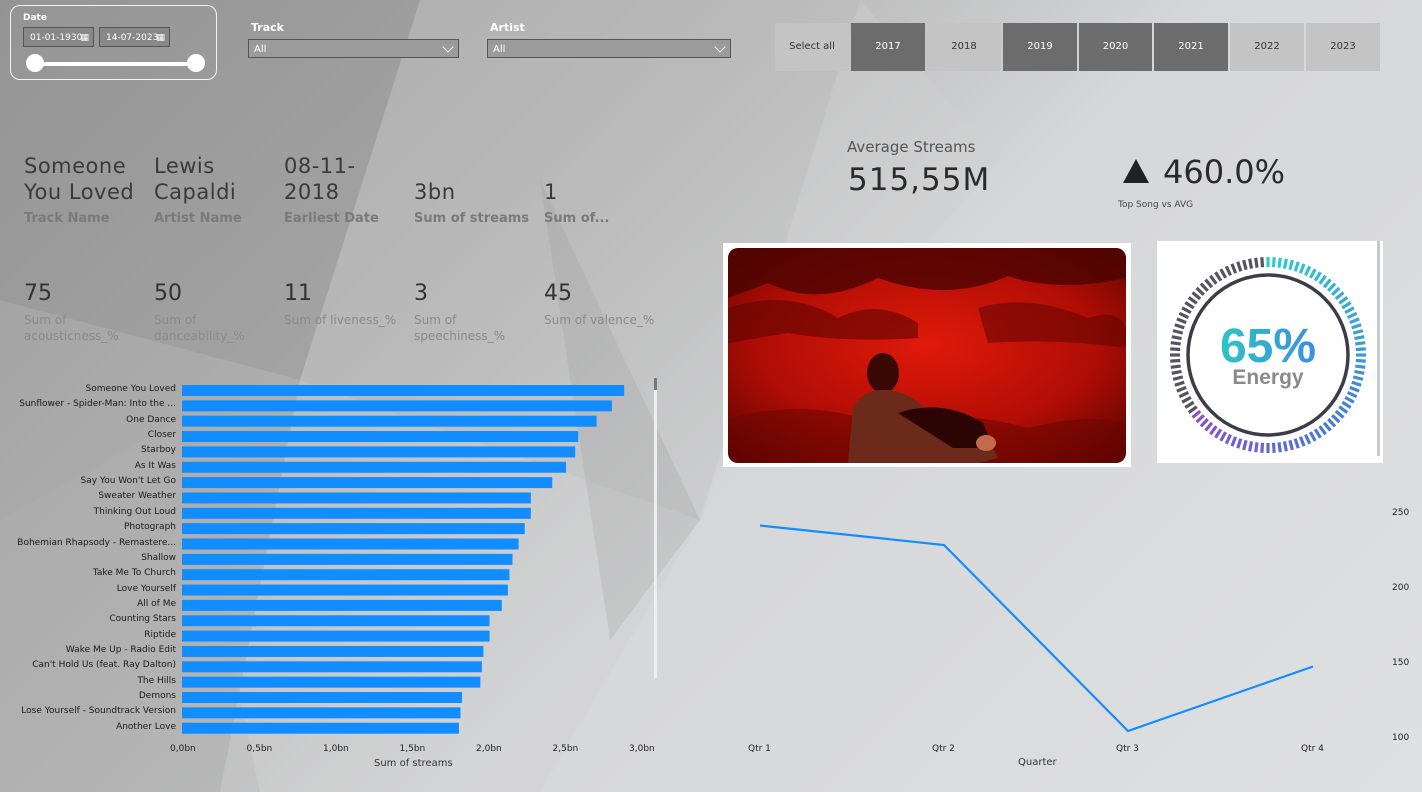  What do you see at coordinates (655, 384) in the screenshot?
I see `bar-chart-scroll-thumb` at bounding box center [655, 384].